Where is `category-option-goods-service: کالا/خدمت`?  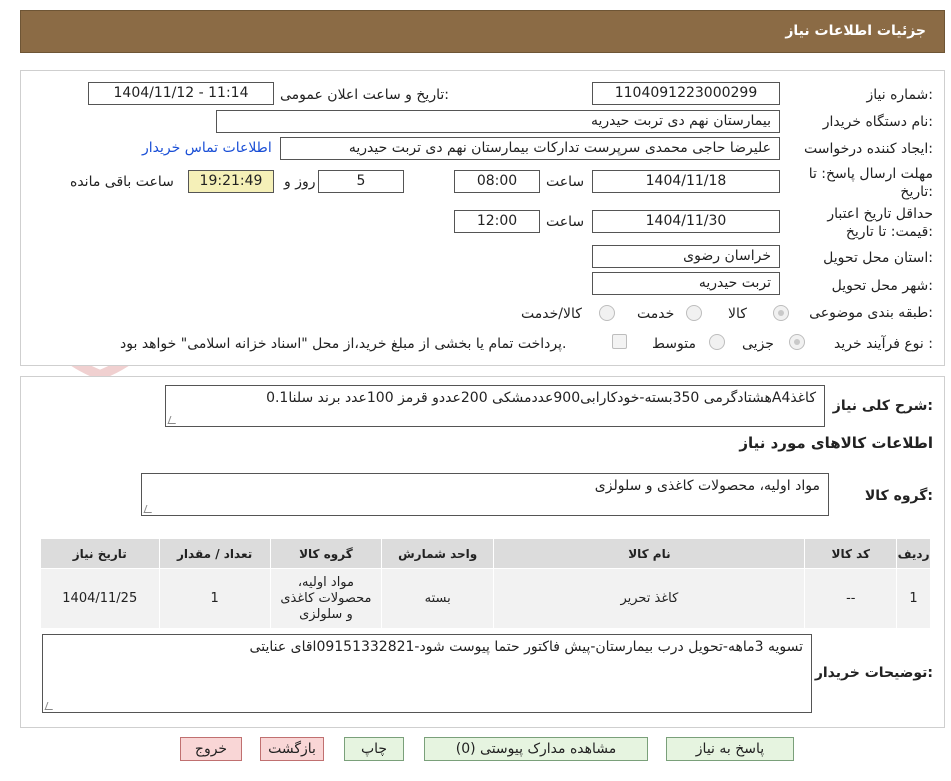 category-option-goods-service: کالا/خدمت is located at coordinates (551, 314).